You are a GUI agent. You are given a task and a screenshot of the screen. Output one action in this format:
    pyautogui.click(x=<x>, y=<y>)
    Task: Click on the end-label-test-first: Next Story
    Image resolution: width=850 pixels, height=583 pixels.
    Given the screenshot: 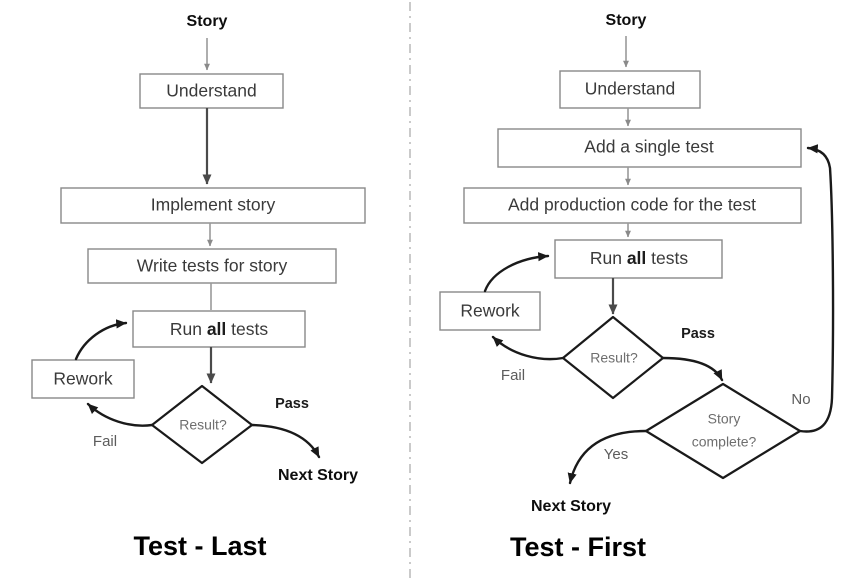 What is the action you would take?
    pyautogui.click(x=571, y=506)
    